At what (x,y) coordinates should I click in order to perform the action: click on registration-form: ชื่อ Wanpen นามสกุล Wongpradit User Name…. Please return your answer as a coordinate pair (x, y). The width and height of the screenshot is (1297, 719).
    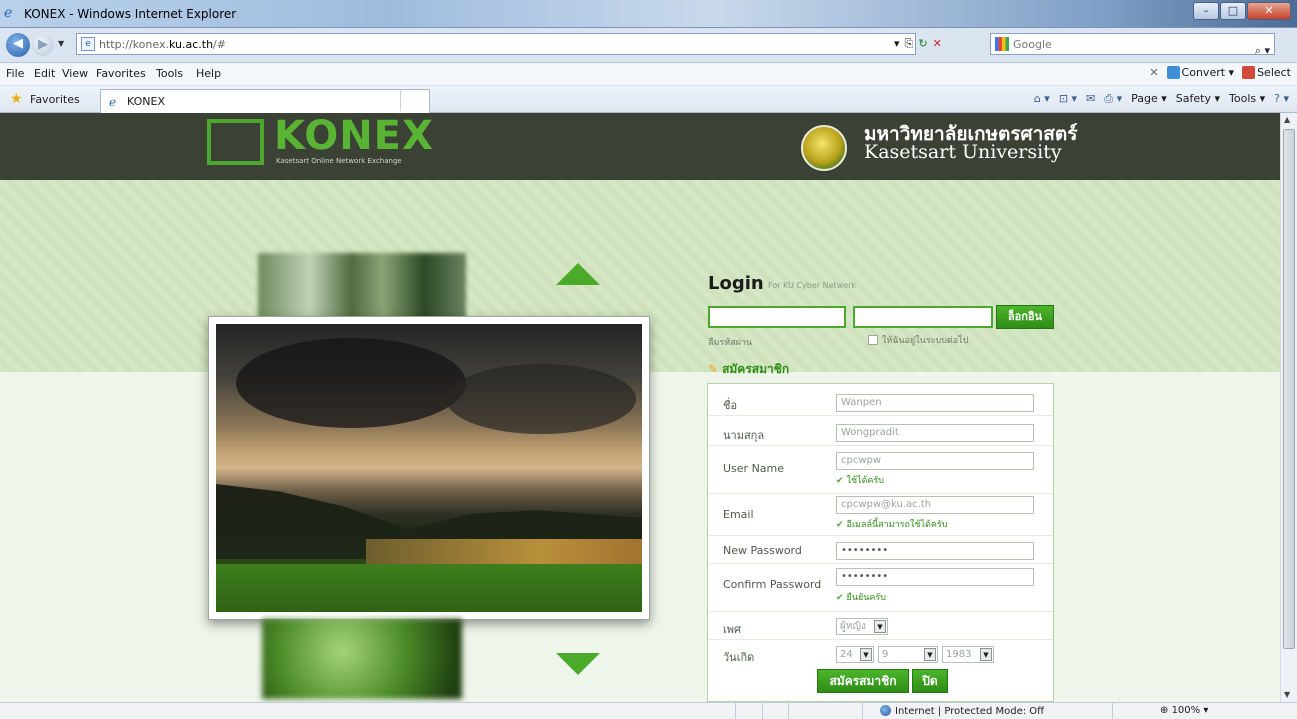
    Looking at the image, I should click on (880, 542).